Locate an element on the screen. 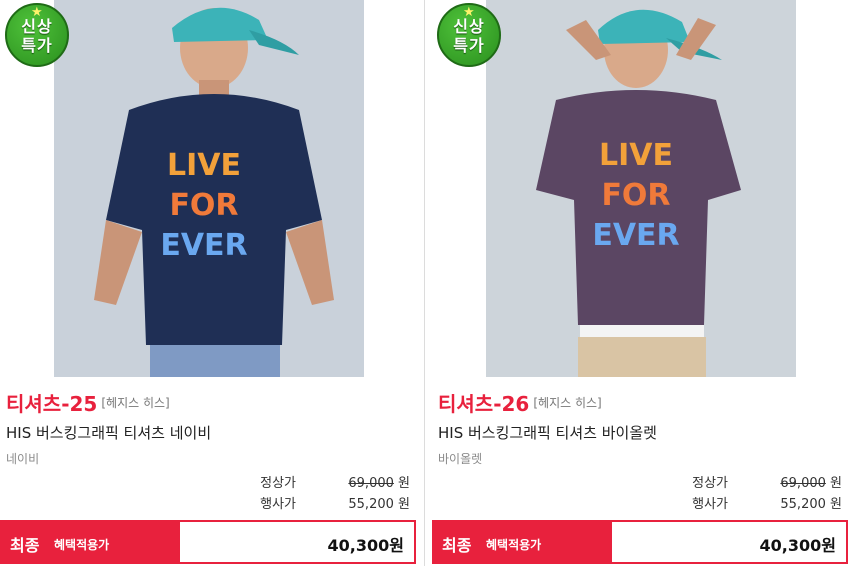  card-divider is located at coordinates (424, 283).